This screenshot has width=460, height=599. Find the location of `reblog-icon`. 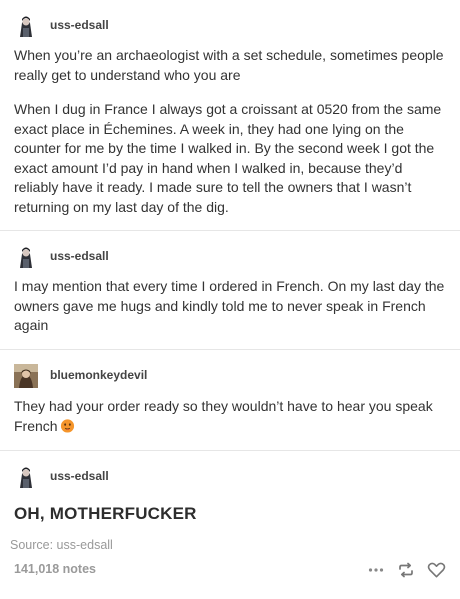

reblog-icon is located at coordinates (406, 570).